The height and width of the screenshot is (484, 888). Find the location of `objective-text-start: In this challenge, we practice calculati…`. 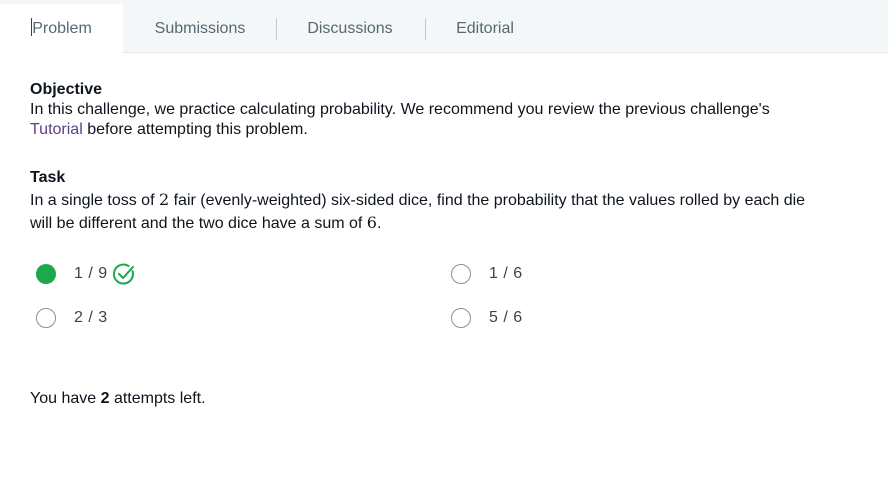

objective-text-start: In this challenge, we practice calculati… is located at coordinates (400, 109).